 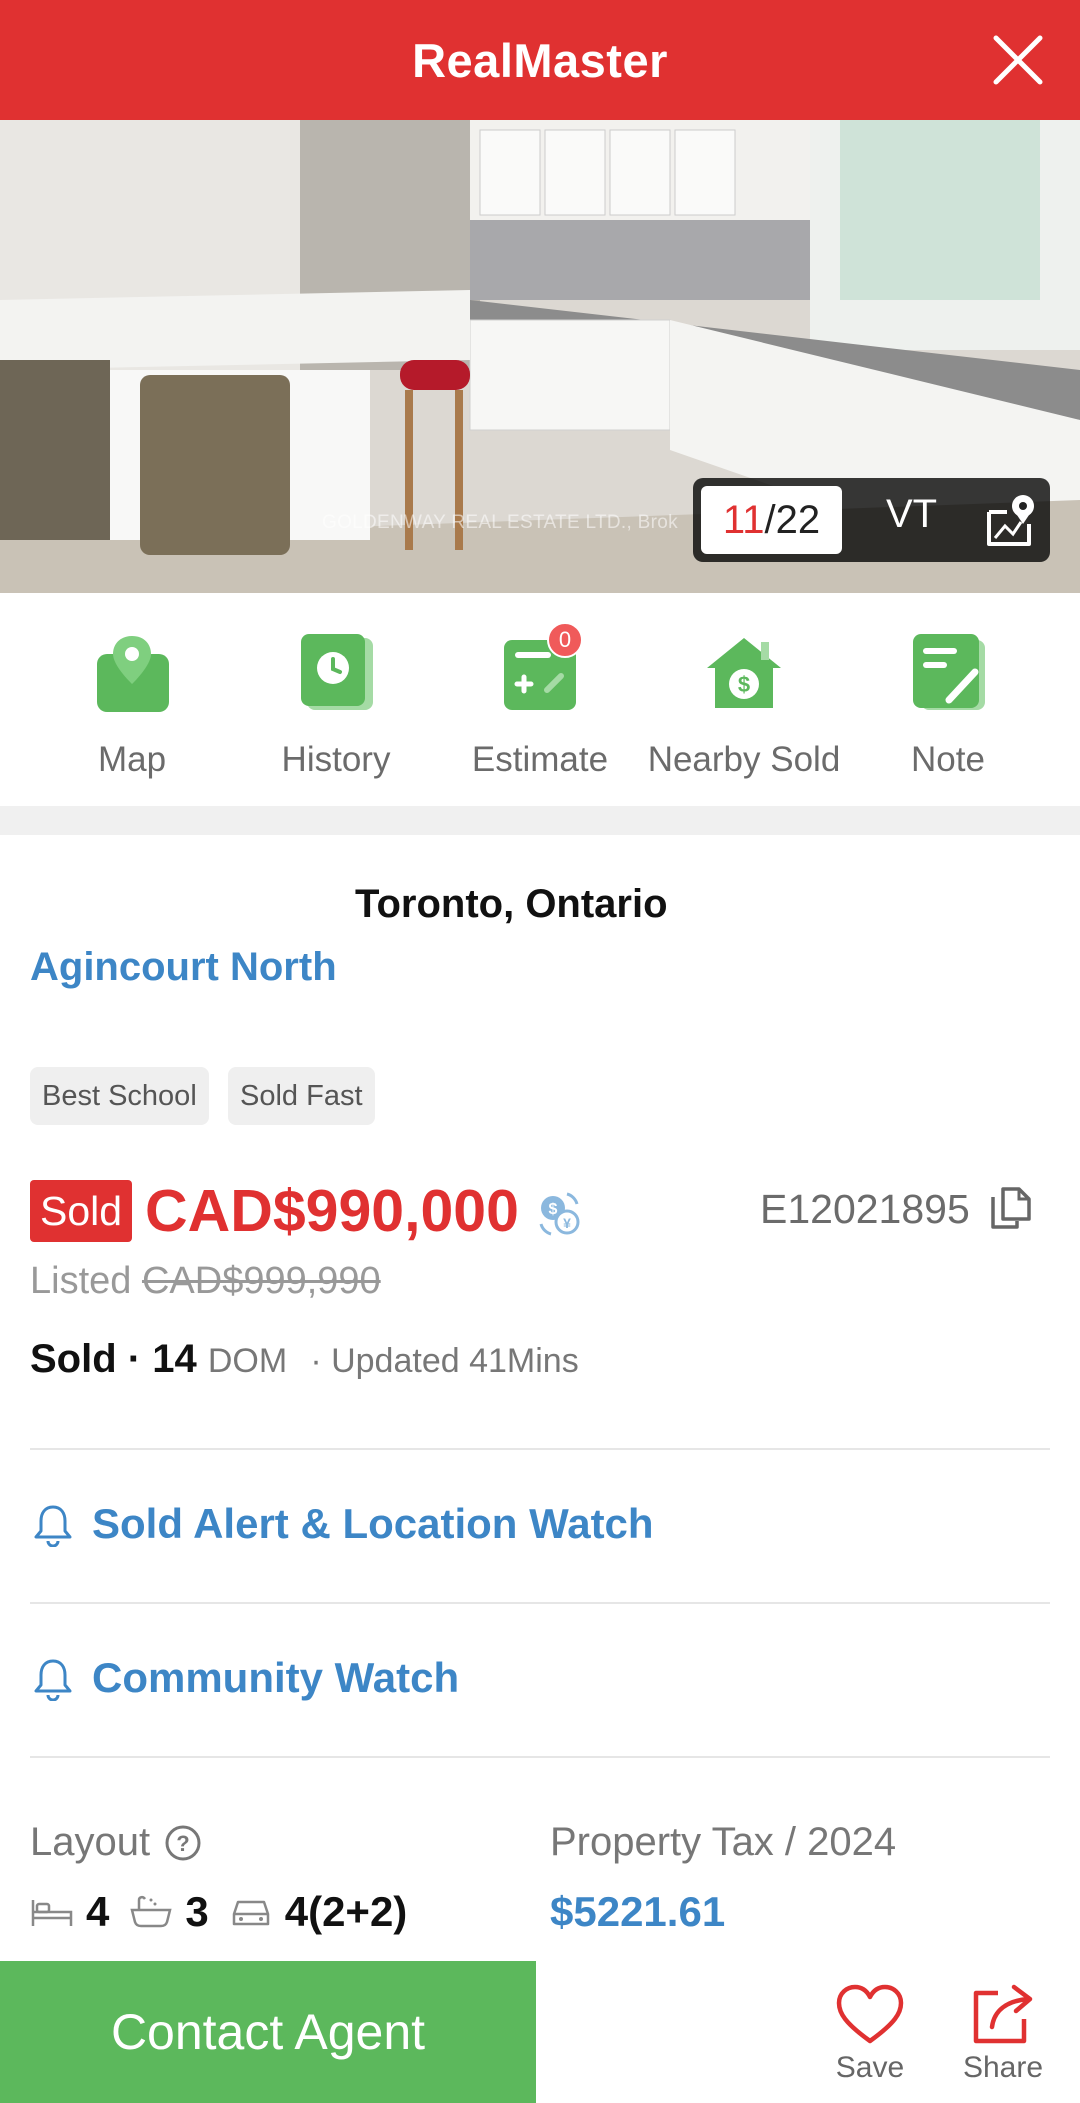 What do you see at coordinates (52, 1913) in the screenshot?
I see `bed-icon` at bounding box center [52, 1913].